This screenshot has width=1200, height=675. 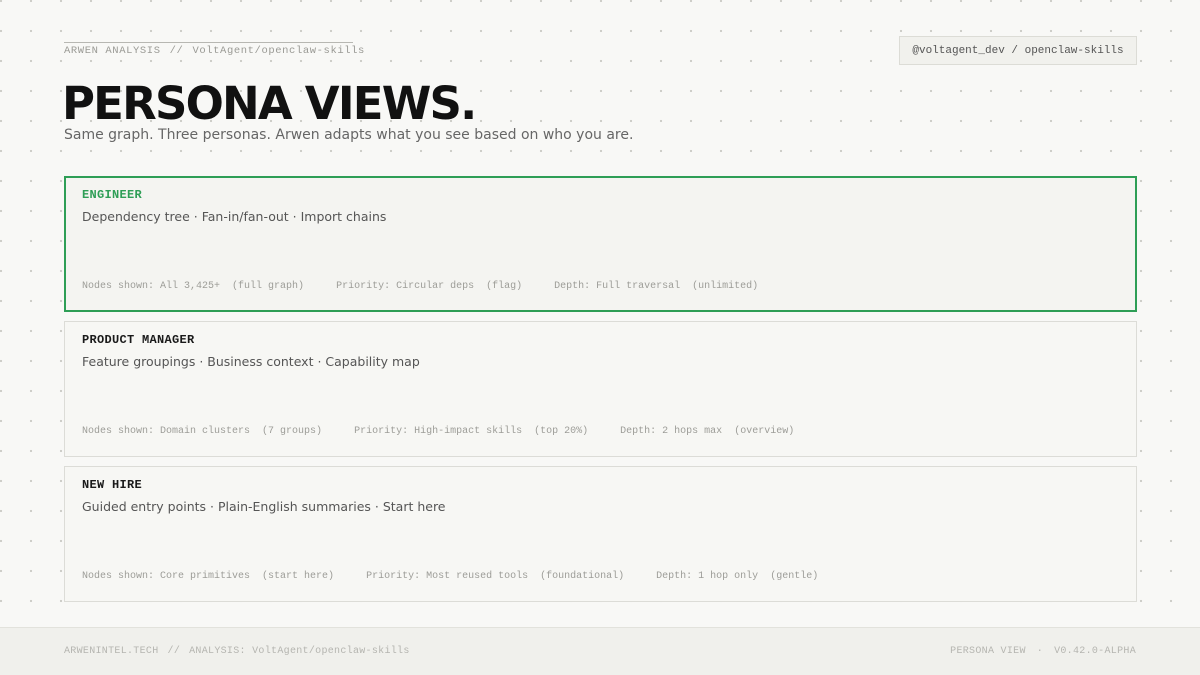 I want to click on footer-right: PERSONA VIEW · V0.42.0-ALPHA, so click(x=1043, y=651).